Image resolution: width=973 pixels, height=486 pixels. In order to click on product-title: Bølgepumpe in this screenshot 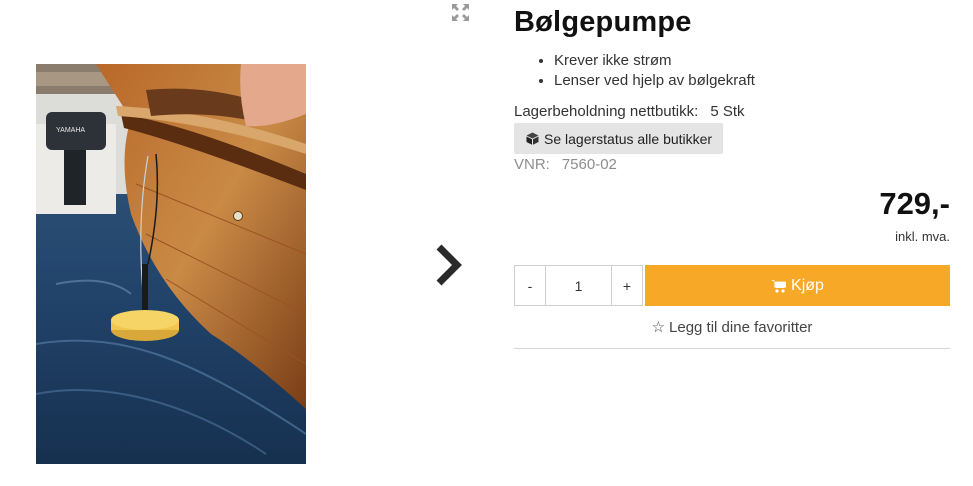, I will do `click(603, 22)`.